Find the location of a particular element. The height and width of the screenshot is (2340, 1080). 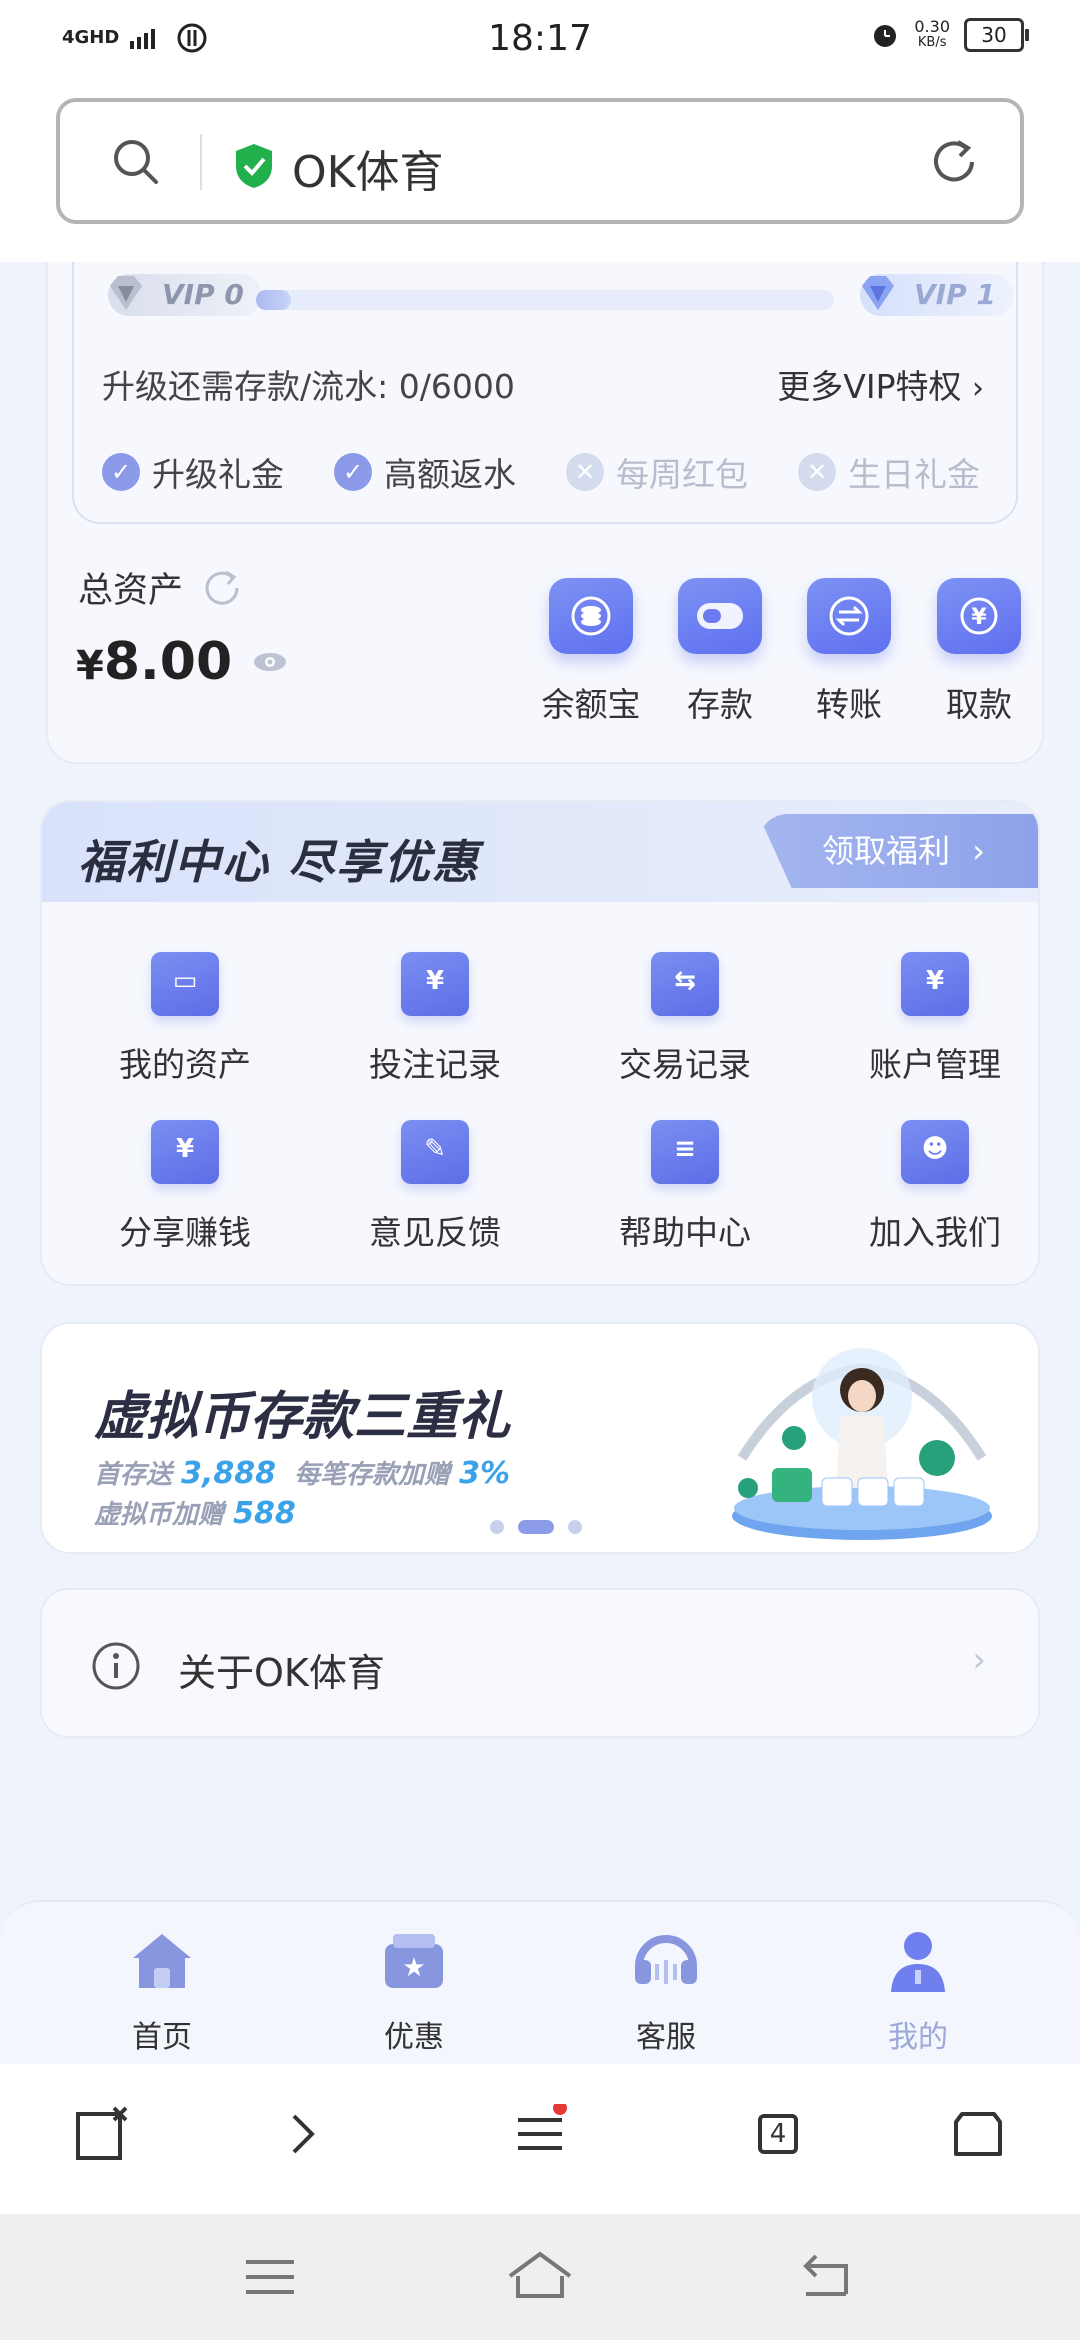

banner-line-1: 首存送 3,888 每笔存款加赠 3% is located at coordinates (302, 1473).